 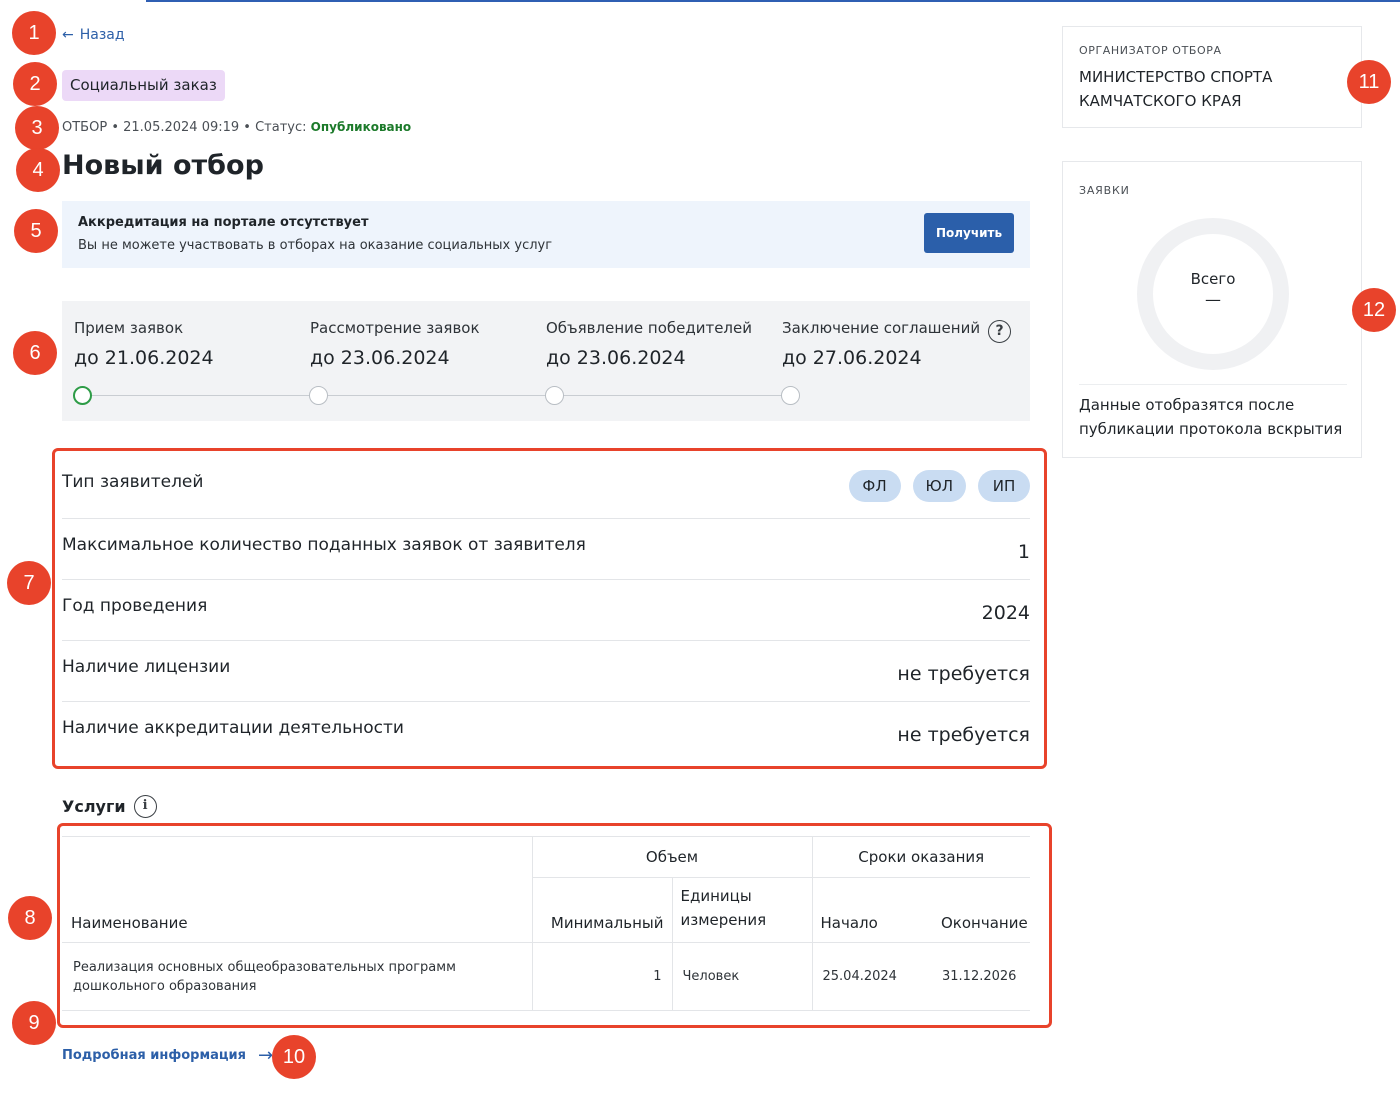 I want to click on property-row: Тип заявителей ФЛ ЮЛ ИП, so click(x=546, y=487).